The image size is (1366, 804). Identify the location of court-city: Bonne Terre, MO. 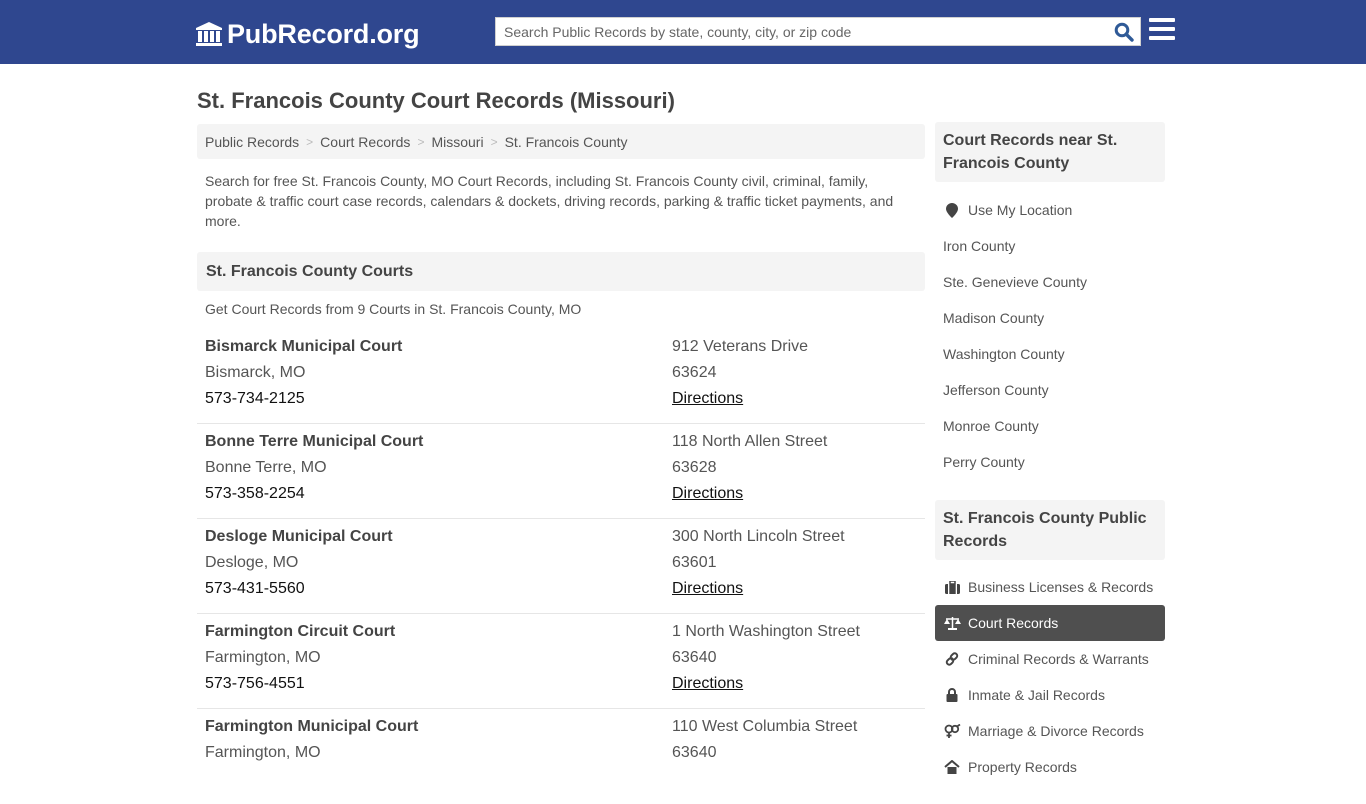
(266, 467).